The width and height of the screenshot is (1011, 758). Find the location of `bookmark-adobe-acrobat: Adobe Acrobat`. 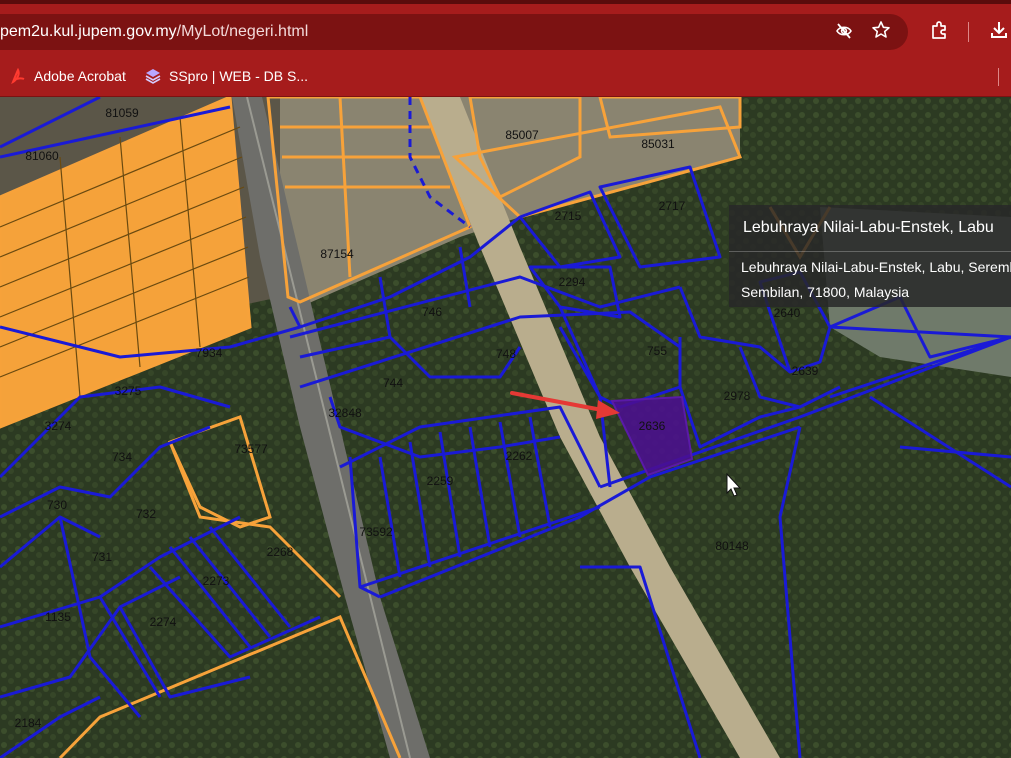

bookmark-adobe-acrobat: Adobe Acrobat is located at coordinates (68, 76).